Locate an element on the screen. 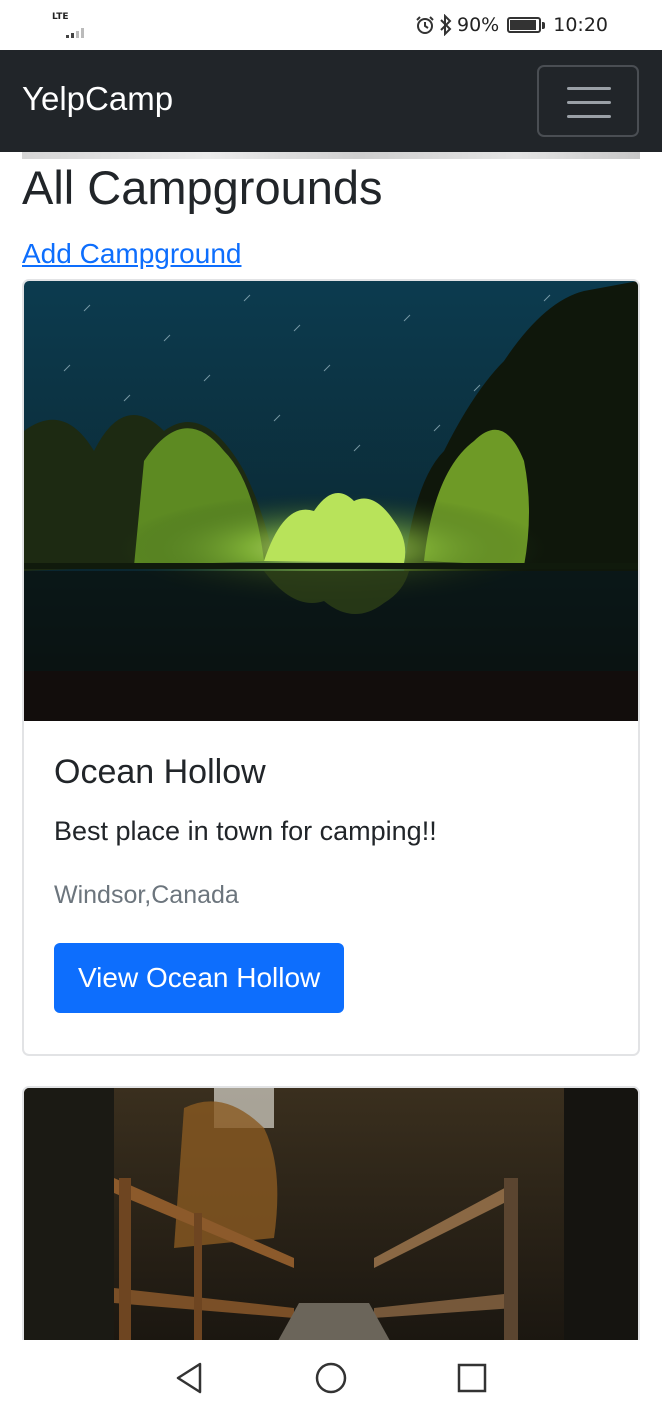 Image resolution: width=662 pixels, height=1417 pixels. view-campground-button: View Ocean Hollow is located at coordinates (199, 978).